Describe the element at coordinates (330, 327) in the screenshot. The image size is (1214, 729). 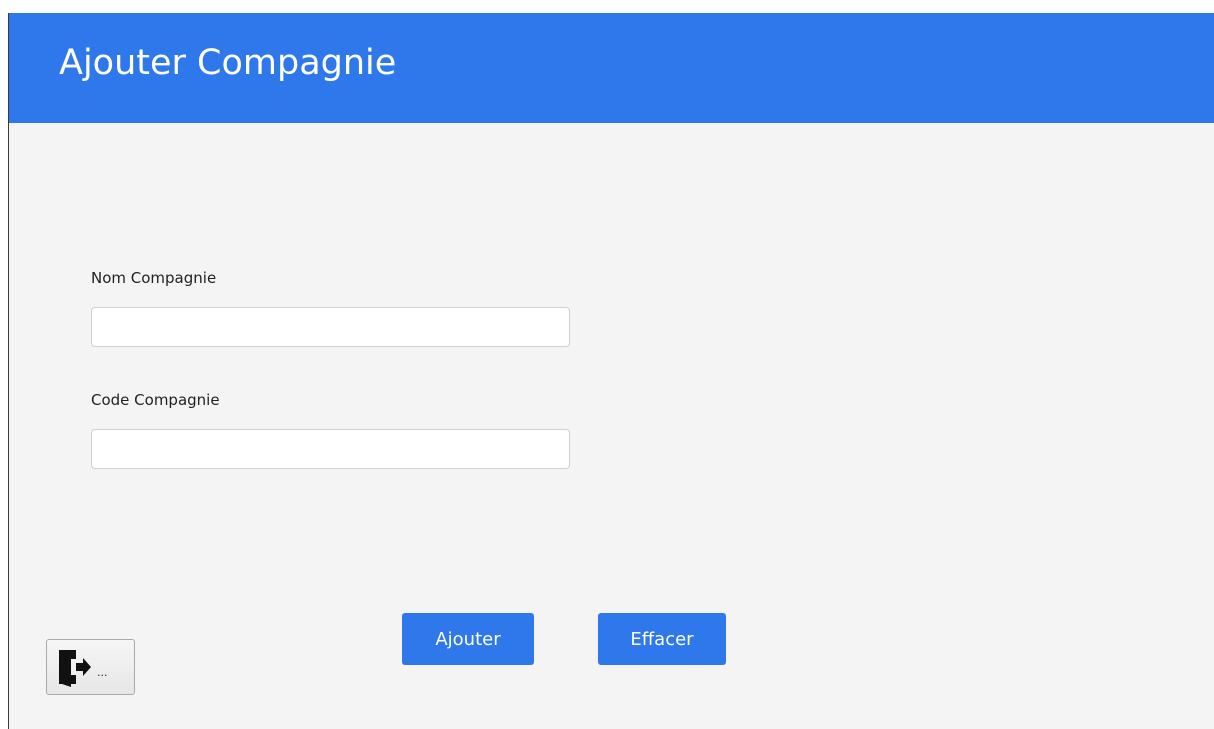
I see `nom-compagnie-input` at that location.